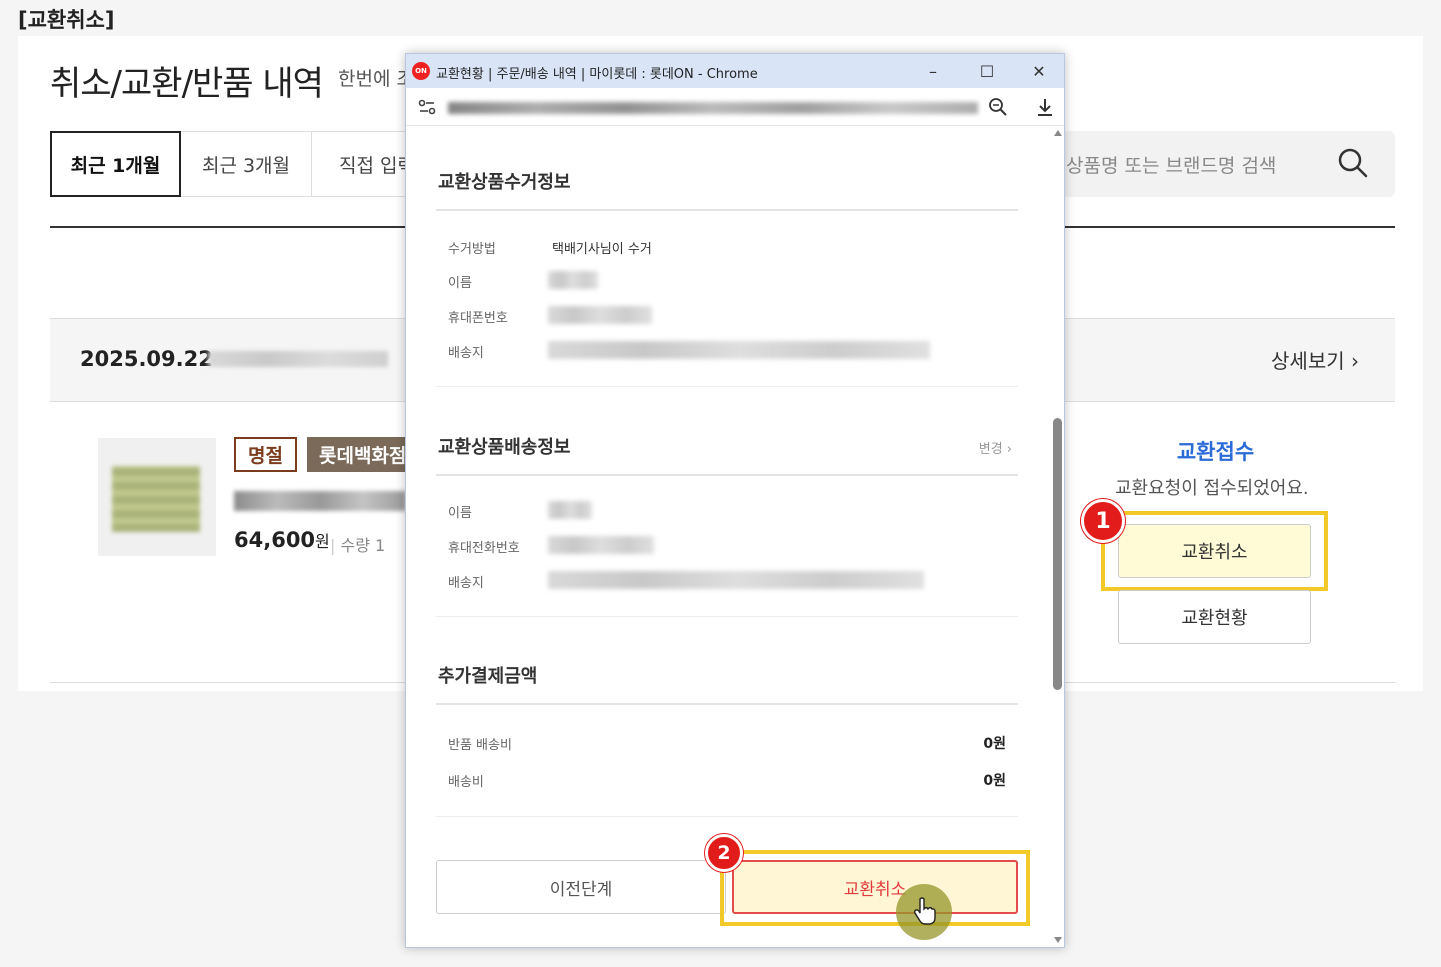  Describe the element at coordinates (298, 359) in the screenshot. I see `order-number-blurred` at that location.